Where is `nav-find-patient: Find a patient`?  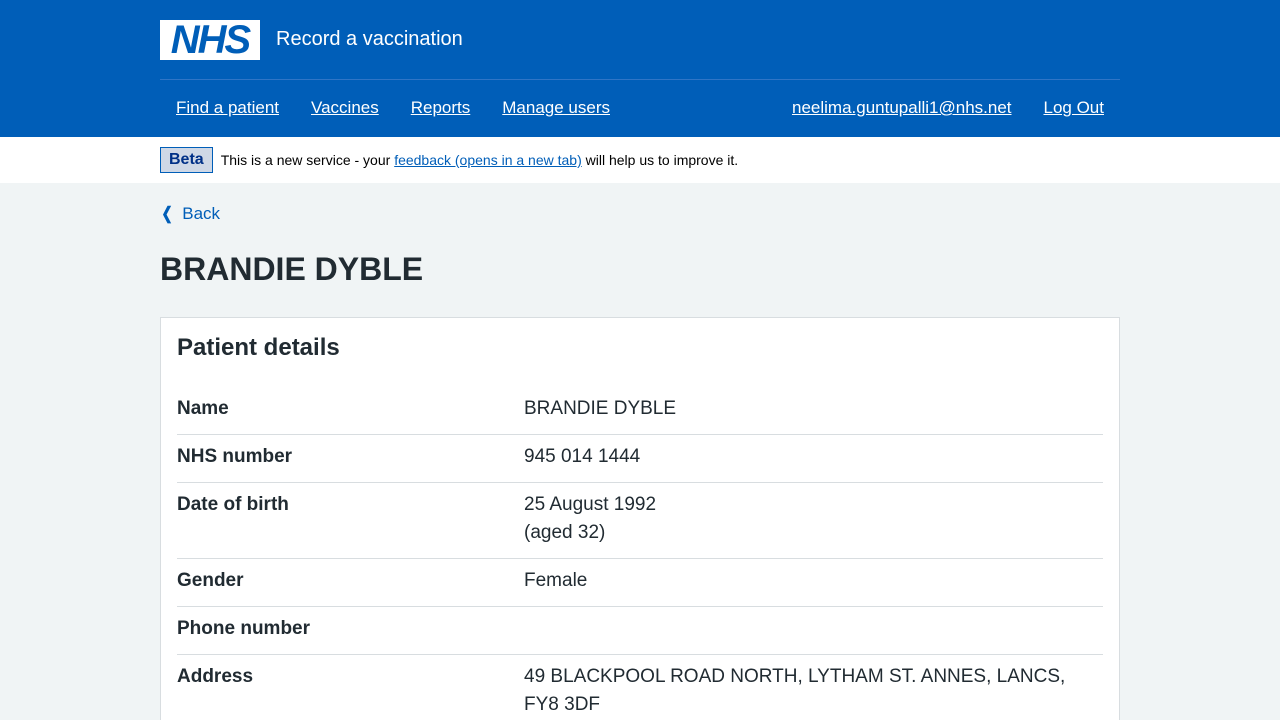 nav-find-patient: Find a patient is located at coordinates (227, 108).